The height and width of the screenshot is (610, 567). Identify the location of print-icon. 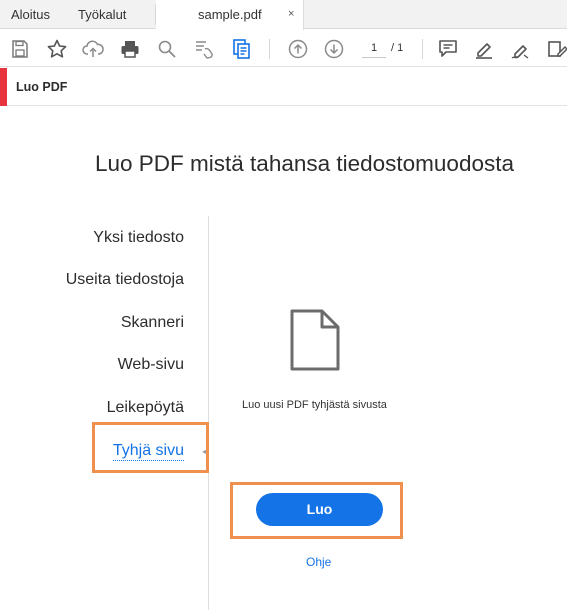
(130, 49).